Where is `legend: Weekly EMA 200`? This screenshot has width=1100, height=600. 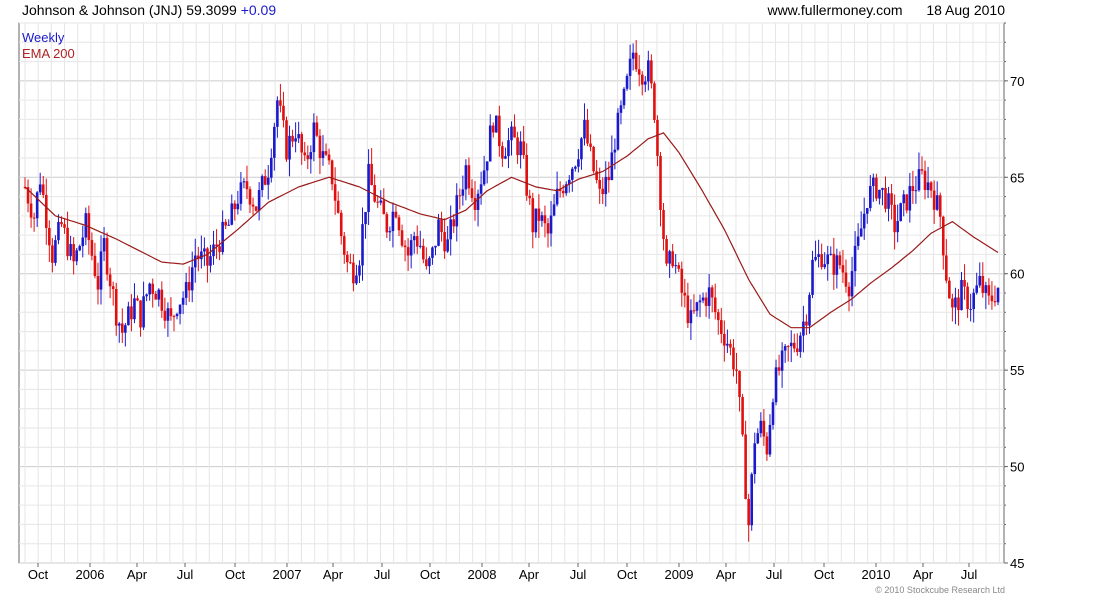
legend: Weekly EMA 200 is located at coordinates (48, 46).